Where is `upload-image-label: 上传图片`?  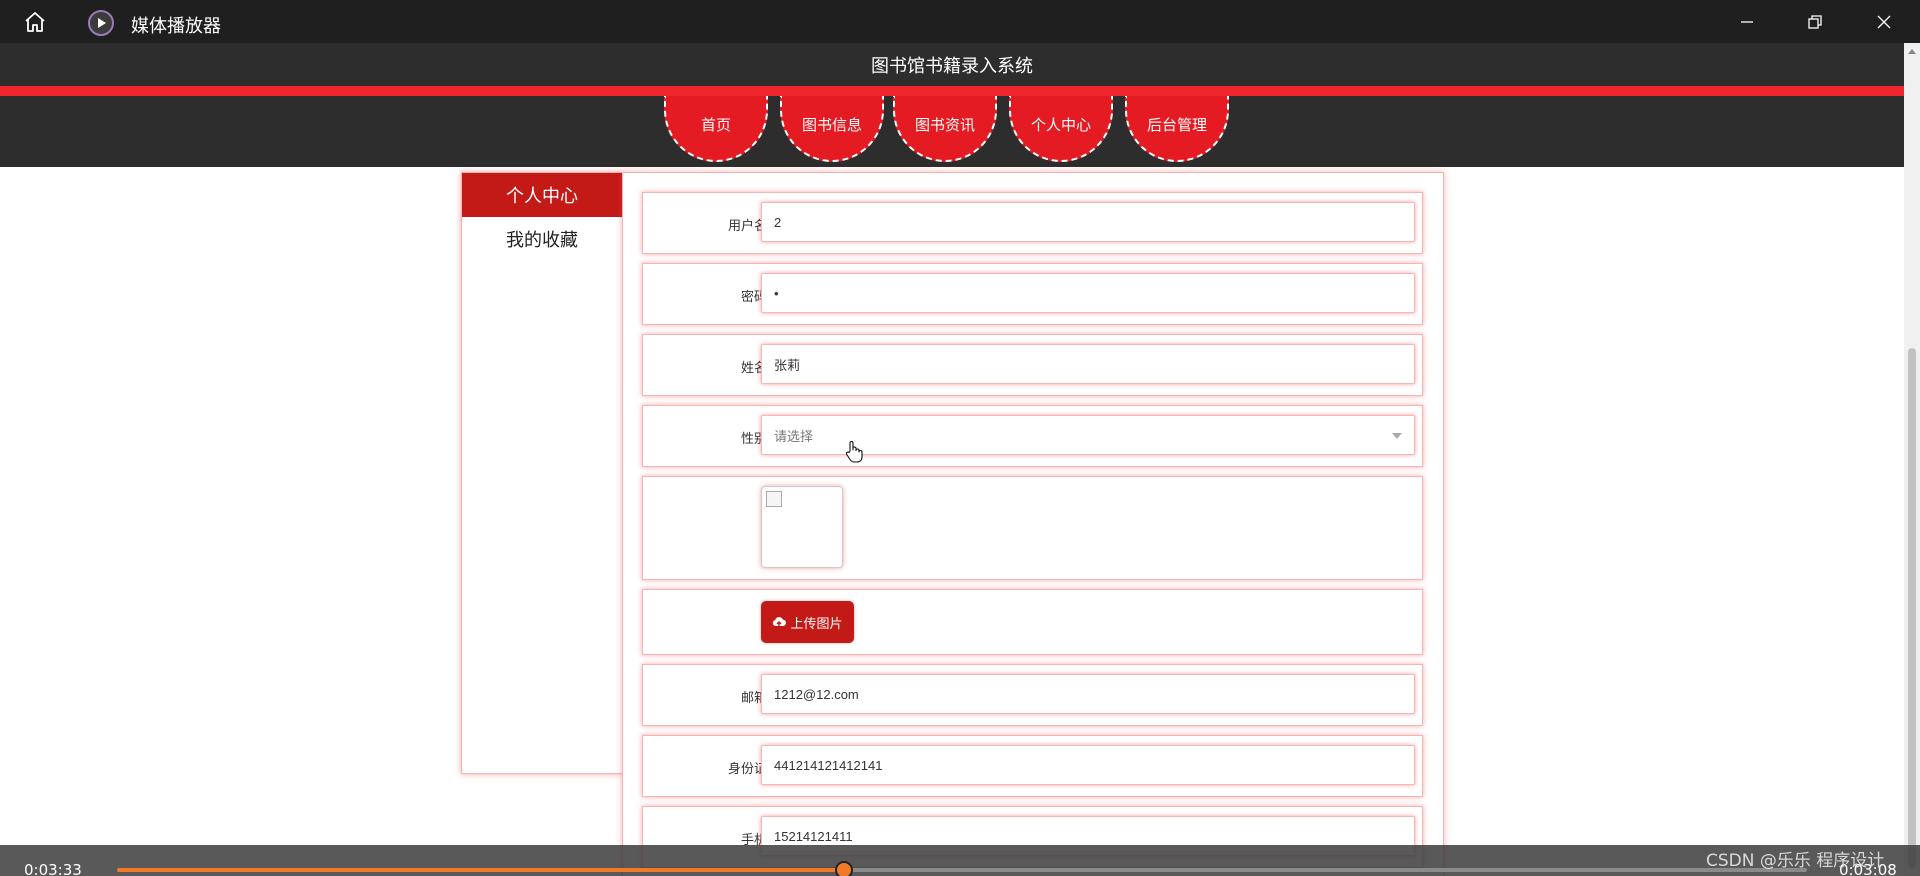 upload-image-label: 上传图片 is located at coordinates (816, 624).